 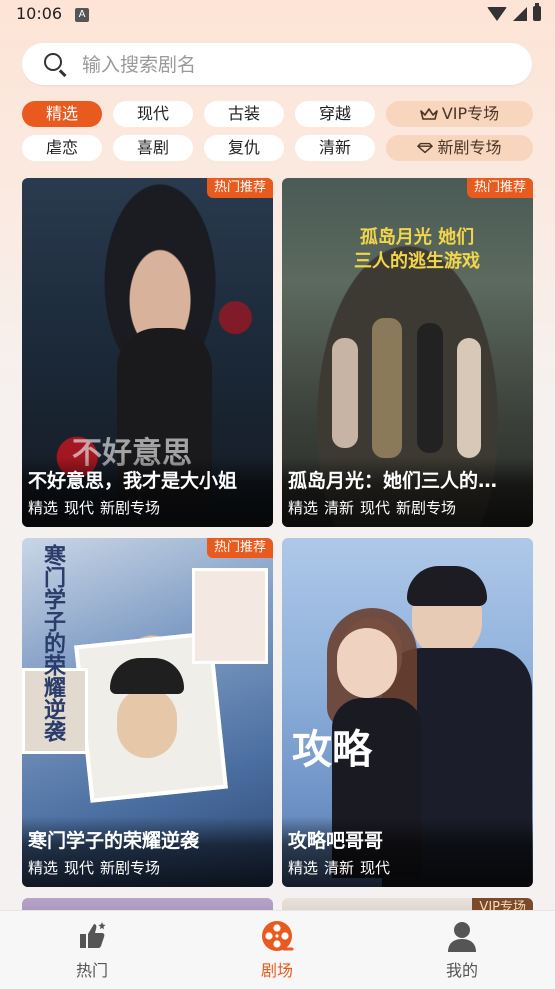 What do you see at coordinates (339, 868) in the screenshot?
I see `card-tags: 精选 清新 现代` at bounding box center [339, 868].